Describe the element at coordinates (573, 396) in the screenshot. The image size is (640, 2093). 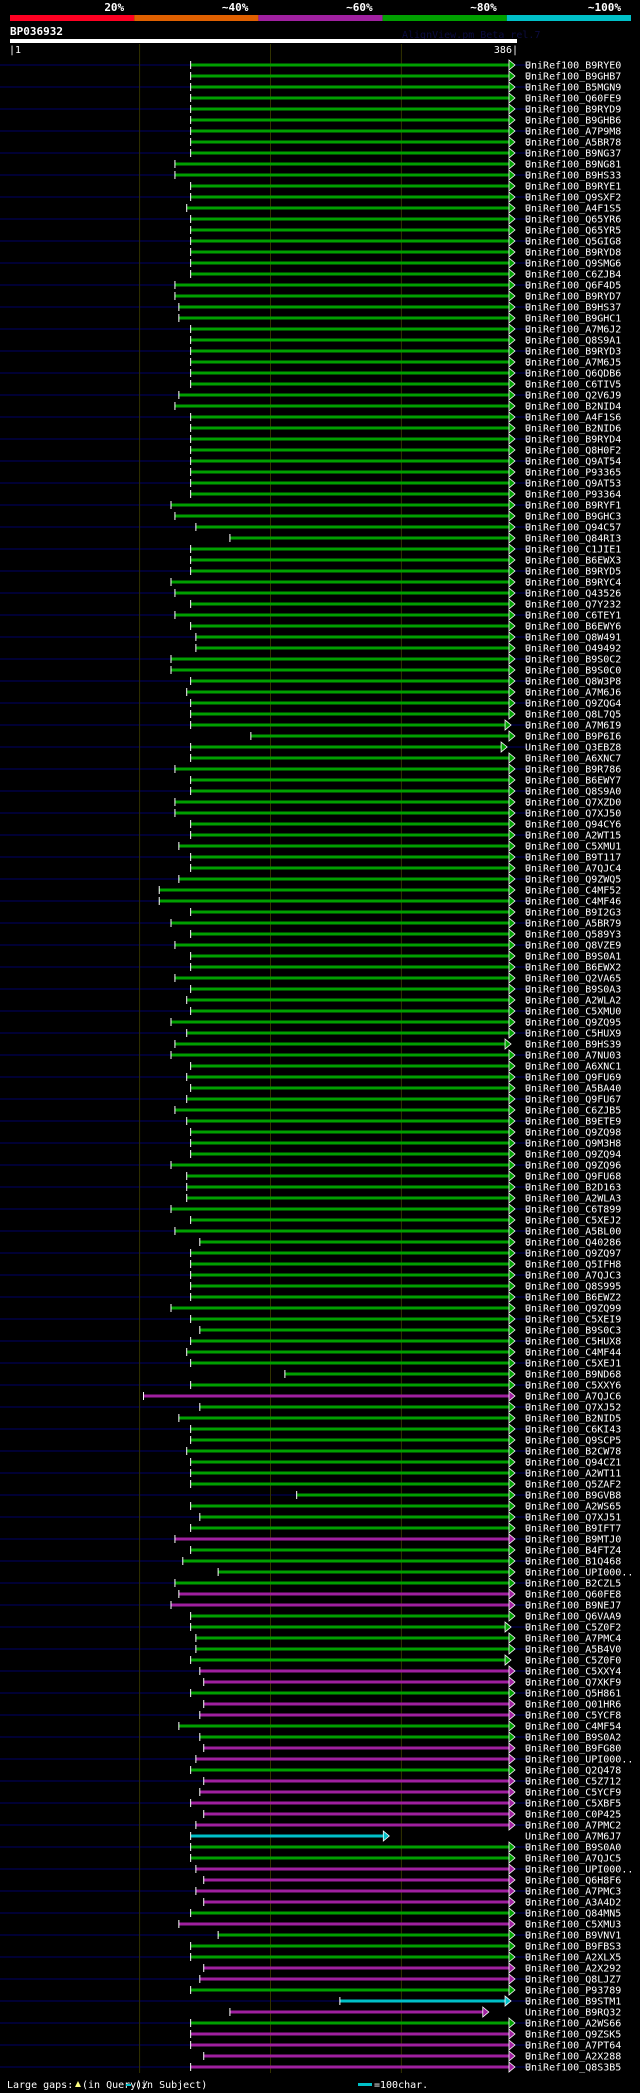
I see `hit-label: UniRef100_Q2V6J9` at that location.